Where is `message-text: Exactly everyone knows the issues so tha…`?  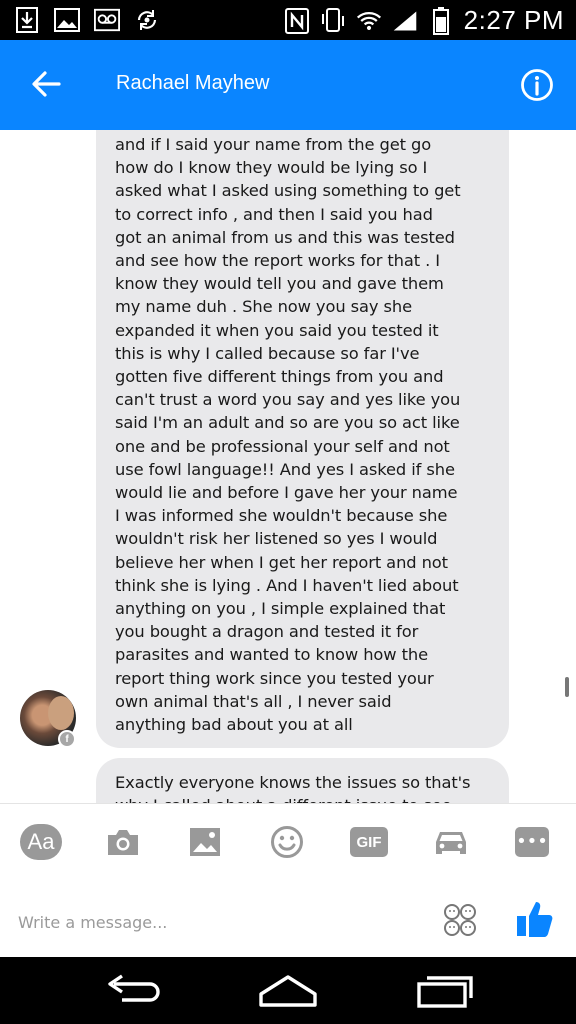 message-text: Exactly everyone knows the issues so tha… is located at coordinates (293, 788).